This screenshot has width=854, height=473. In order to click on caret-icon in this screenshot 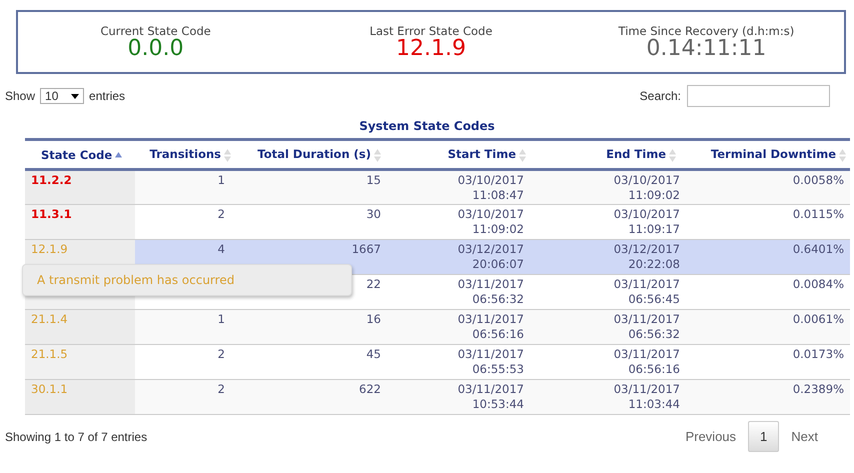, I will do `click(75, 96)`.